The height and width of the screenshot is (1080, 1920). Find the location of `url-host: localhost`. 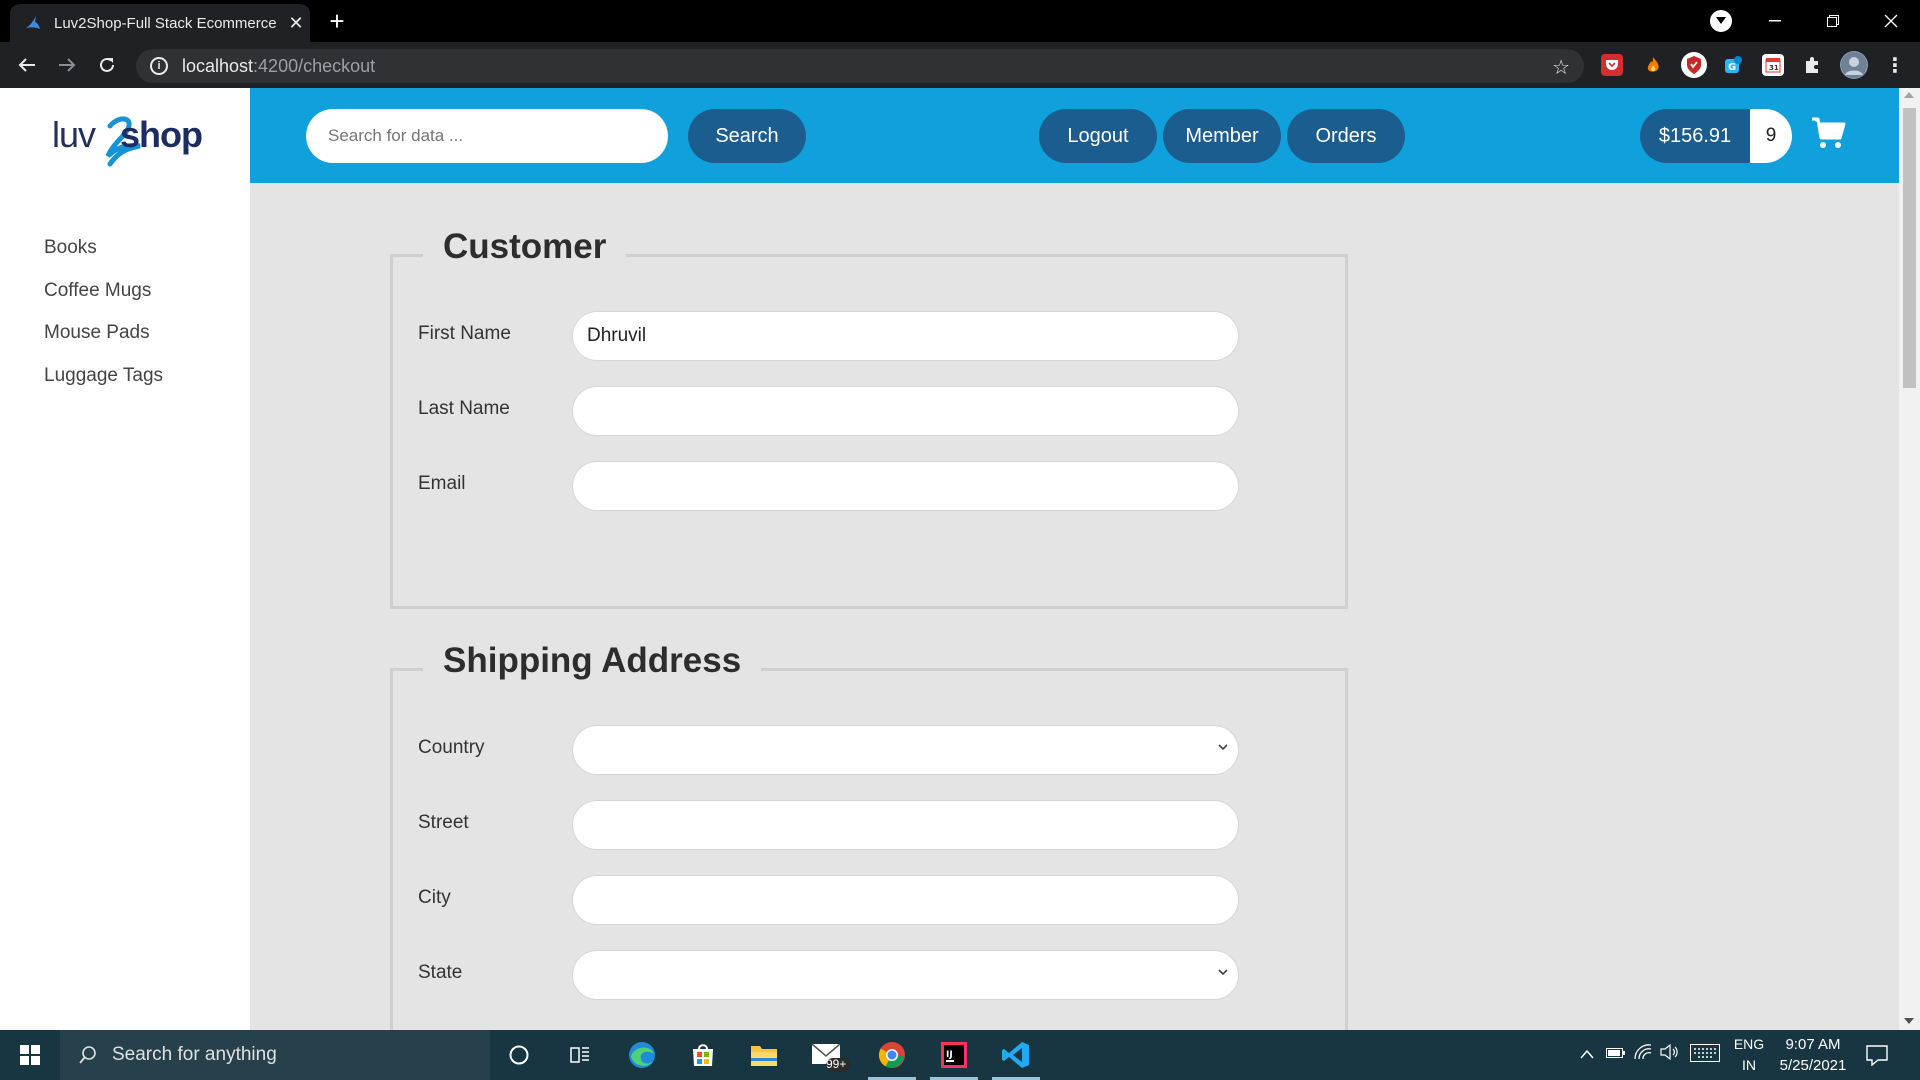

url-host: localhost is located at coordinates (218, 65).